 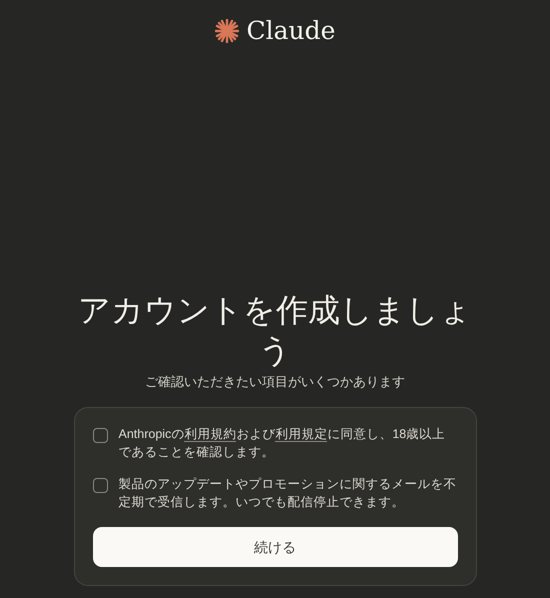 What do you see at coordinates (288, 493) in the screenshot?
I see `consent-text: 製品のアップデートやプロモーションに関するメールを不定期で受信します。いつでも配信停止できます。` at bounding box center [288, 493].